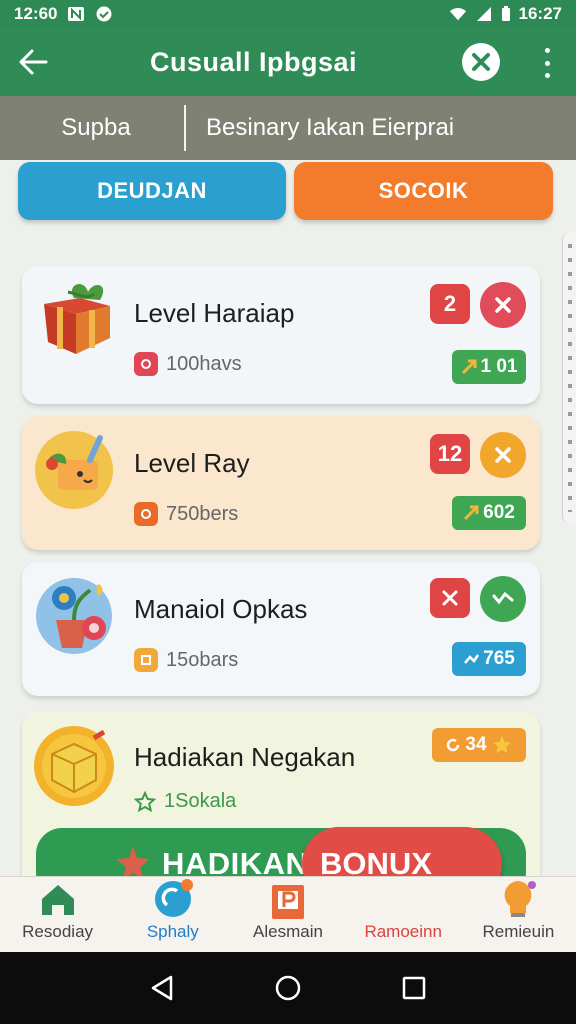  I want to click on card-subtitle-text: 1Sokala, so click(200, 801).